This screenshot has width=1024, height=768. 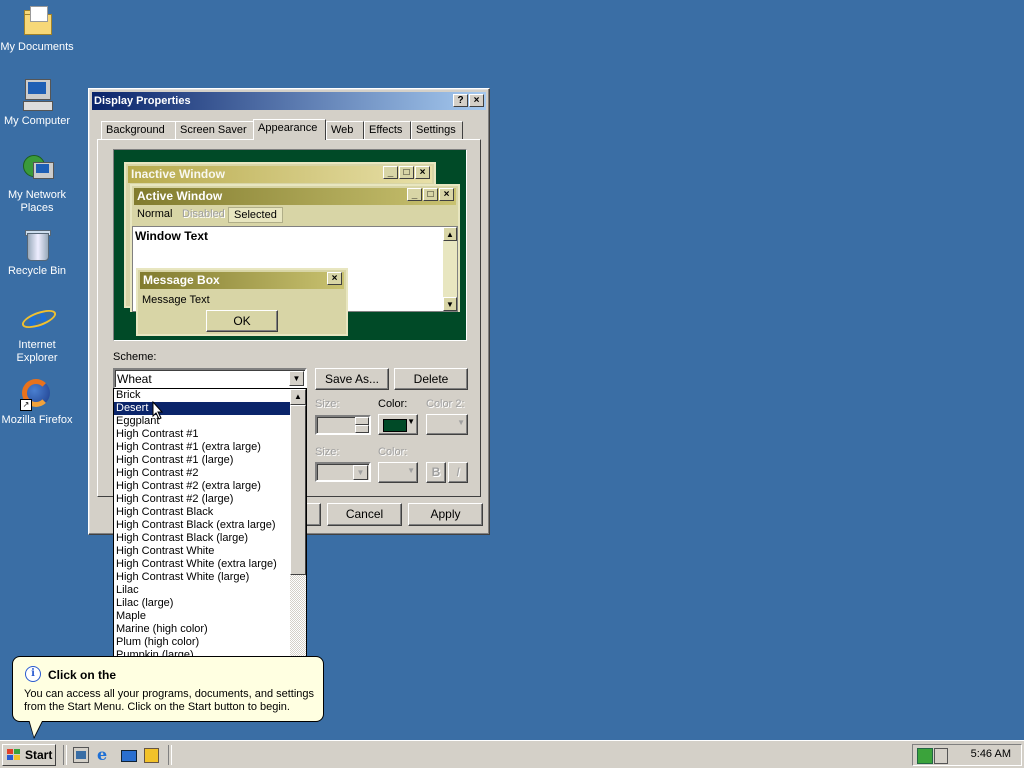 What do you see at coordinates (362, 429) in the screenshot?
I see `spinner-down-icon` at bounding box center [362, 429].